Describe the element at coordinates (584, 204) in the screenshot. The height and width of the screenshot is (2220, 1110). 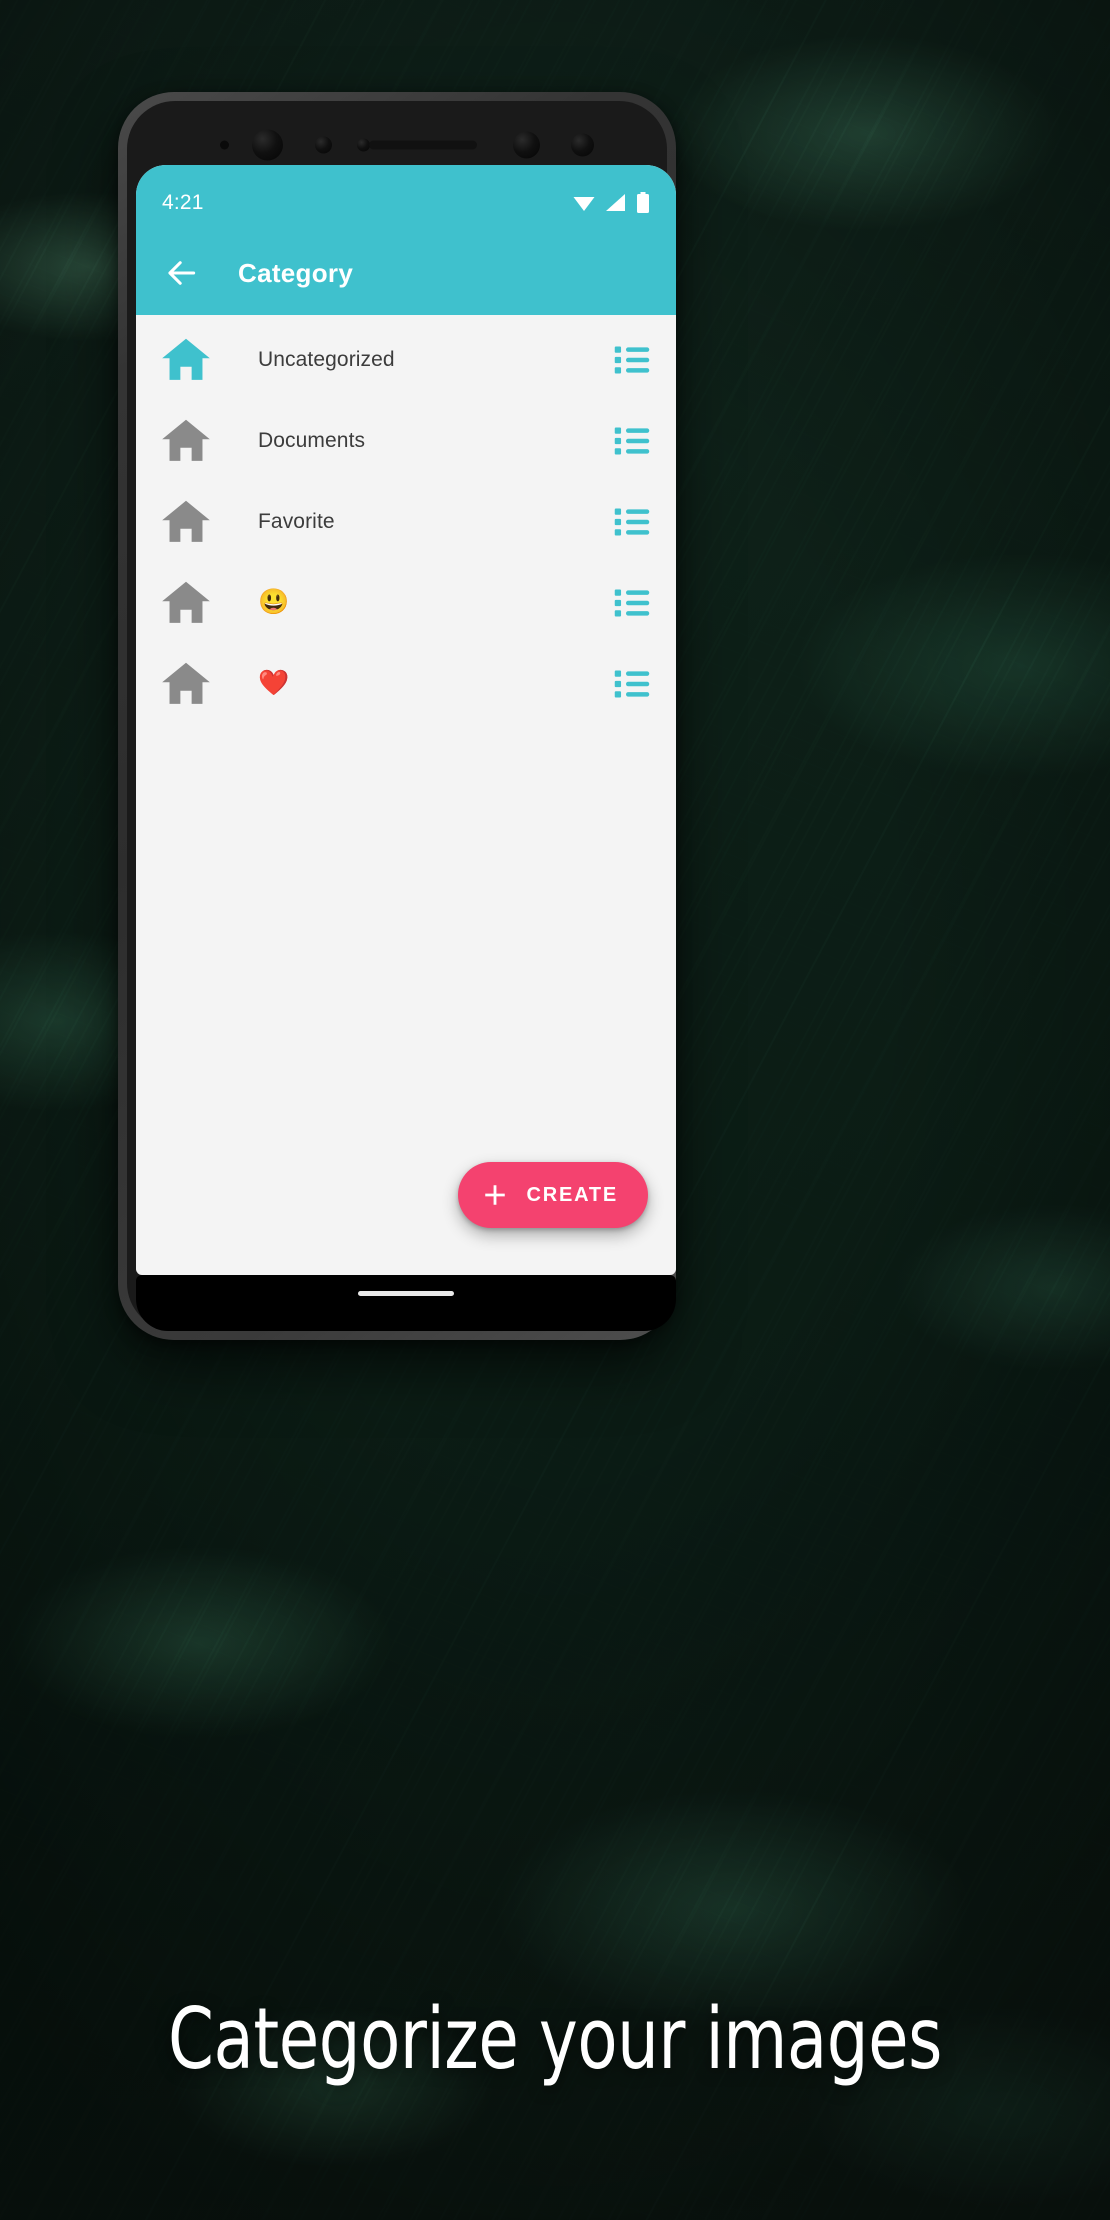
I see `wifi-icon` at that location.